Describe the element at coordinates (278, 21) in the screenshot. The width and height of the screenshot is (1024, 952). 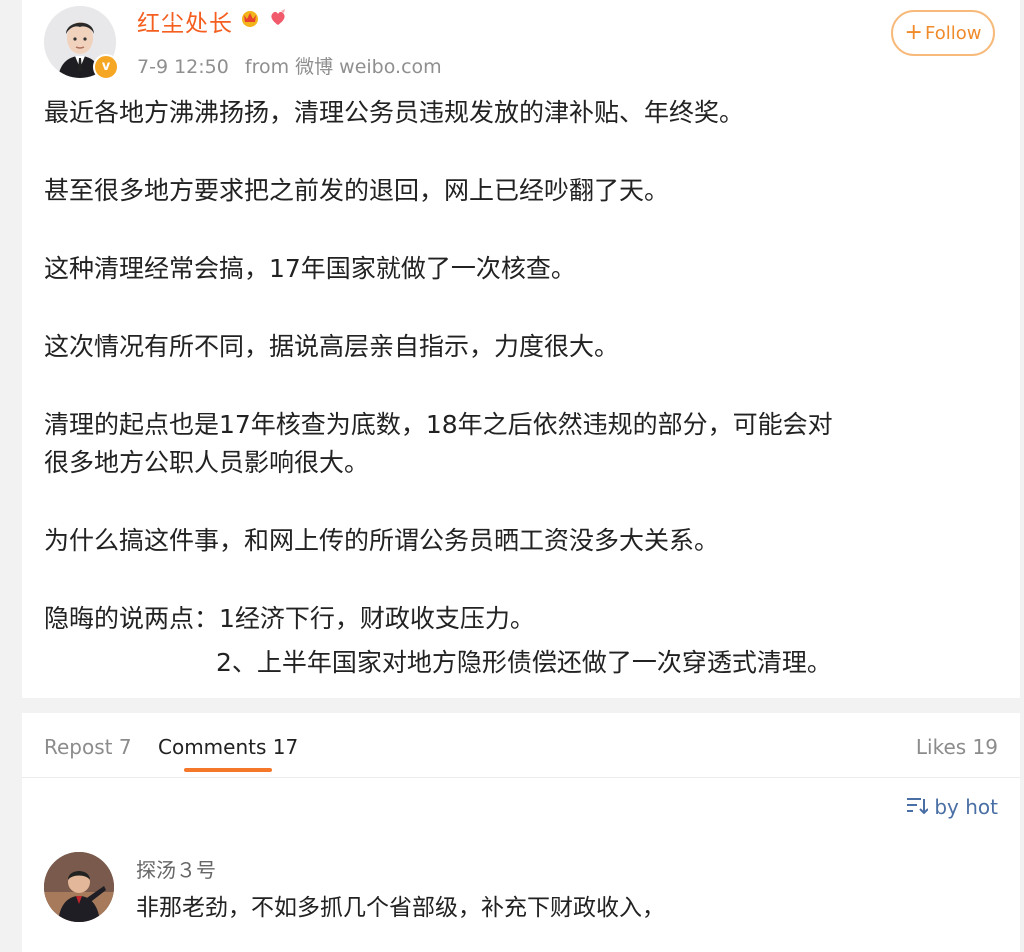
I see `heart-badge-icon` at that location.